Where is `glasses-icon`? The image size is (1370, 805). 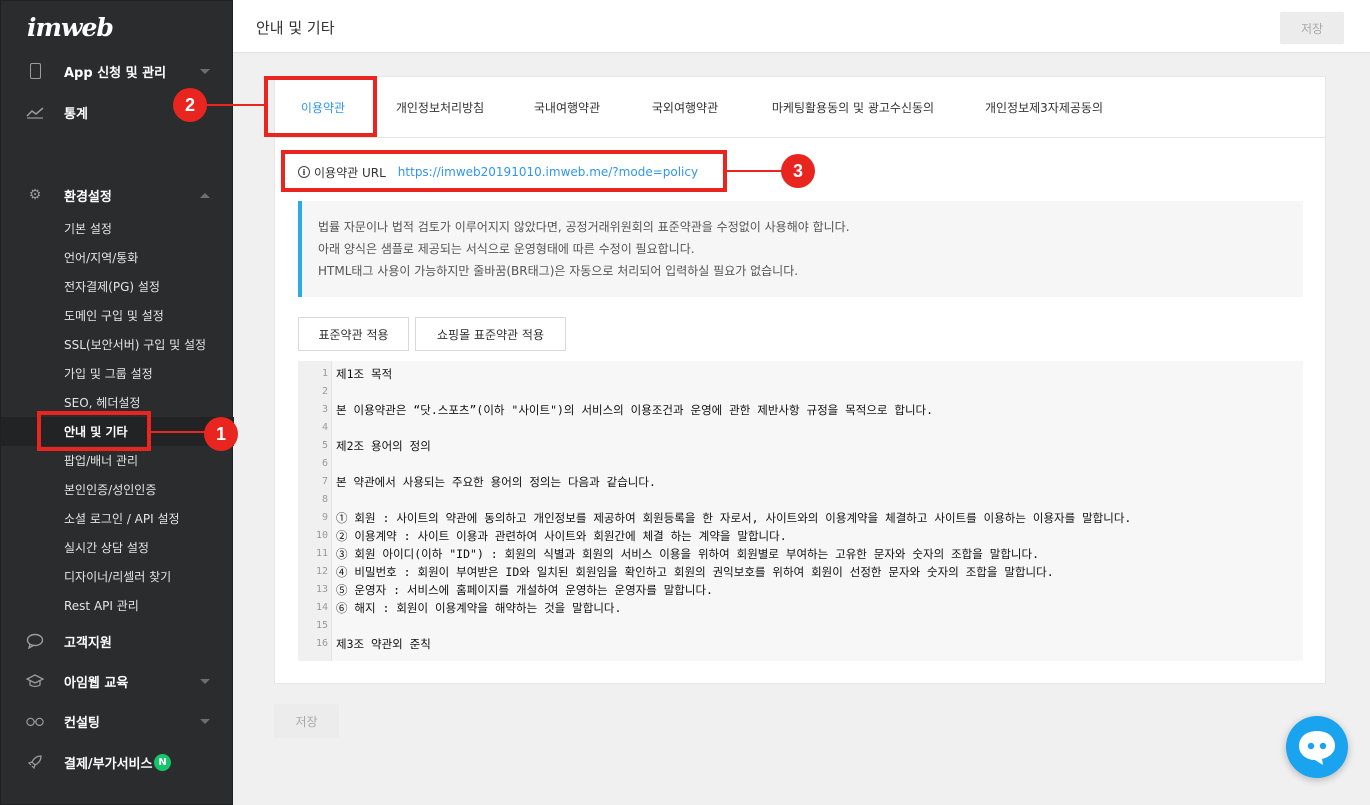
glasses-icon is located at coordinates (35, 721).